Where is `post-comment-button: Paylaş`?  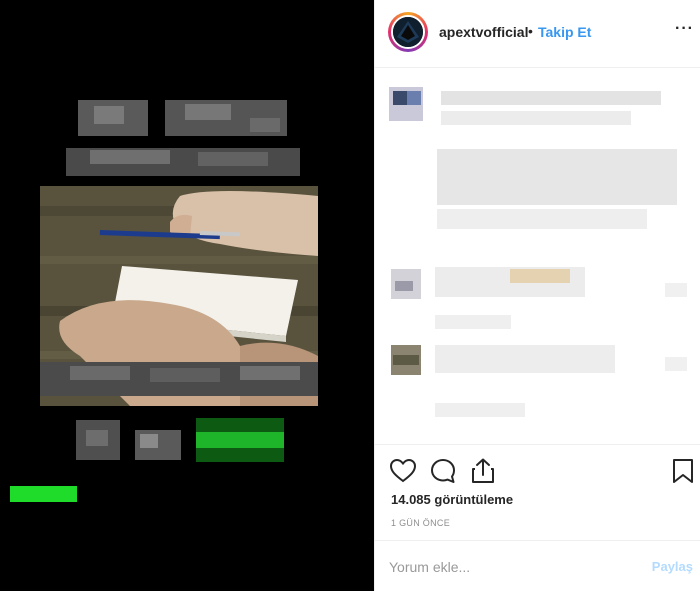
post-comment-button: Paylaş is located at coordinates (672, 566).